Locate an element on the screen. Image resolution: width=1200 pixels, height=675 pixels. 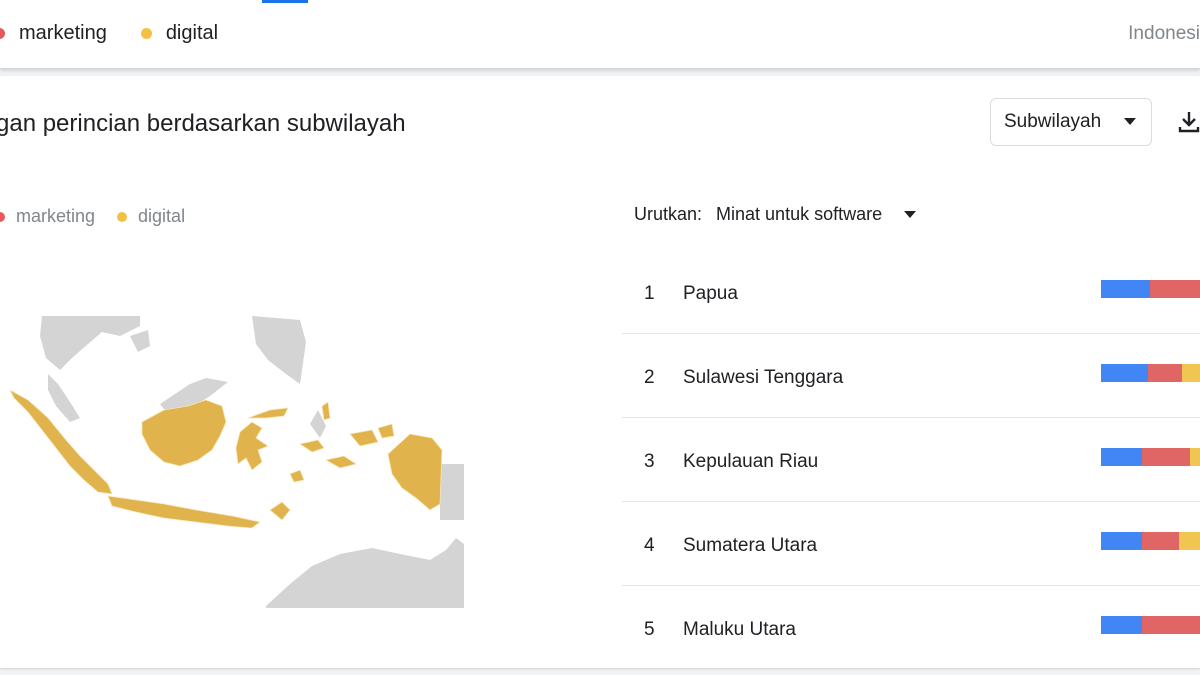
table-row: 4 Sumatera Utara is located at coordinates (911, 544).